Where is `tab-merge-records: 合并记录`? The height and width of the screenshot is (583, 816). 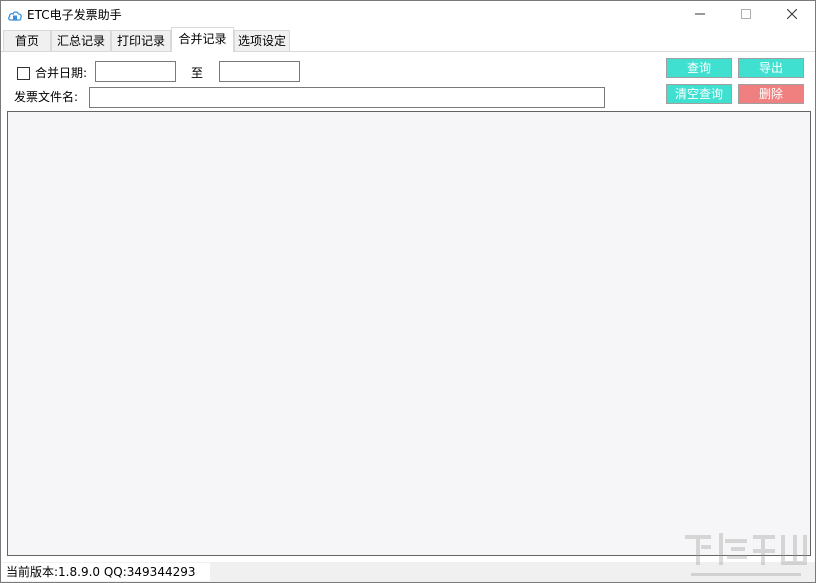
tab-merge-records: 合并记录 is located at coordinates (202, 39).